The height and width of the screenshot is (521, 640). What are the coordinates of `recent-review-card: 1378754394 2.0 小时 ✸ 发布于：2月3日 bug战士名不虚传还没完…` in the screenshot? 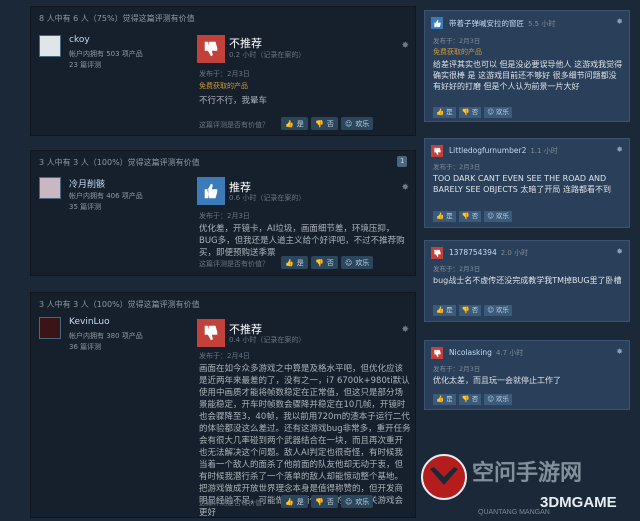 It's located at (527, 281).